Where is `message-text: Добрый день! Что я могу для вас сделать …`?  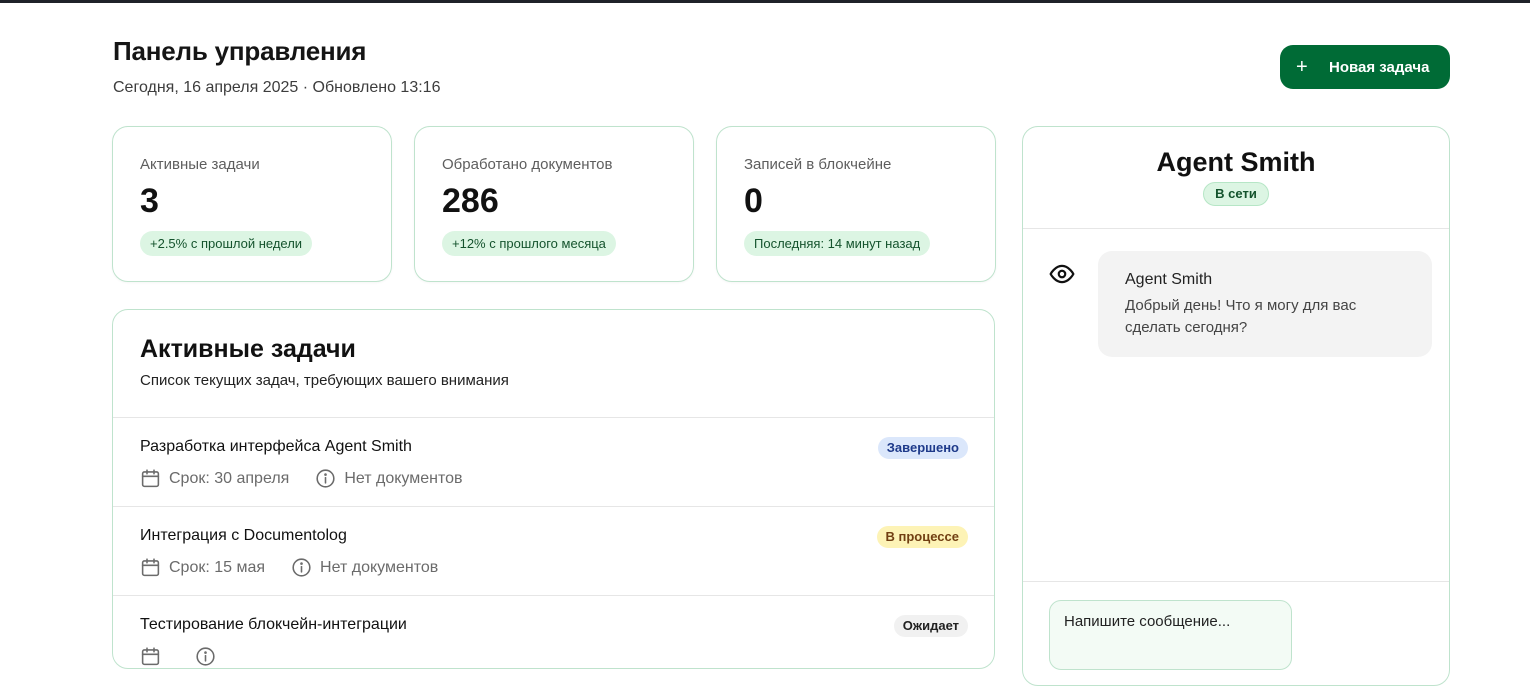
message-text: Добрый день! Что я могу для вас сделать … is located at coordinates (1241, 316).